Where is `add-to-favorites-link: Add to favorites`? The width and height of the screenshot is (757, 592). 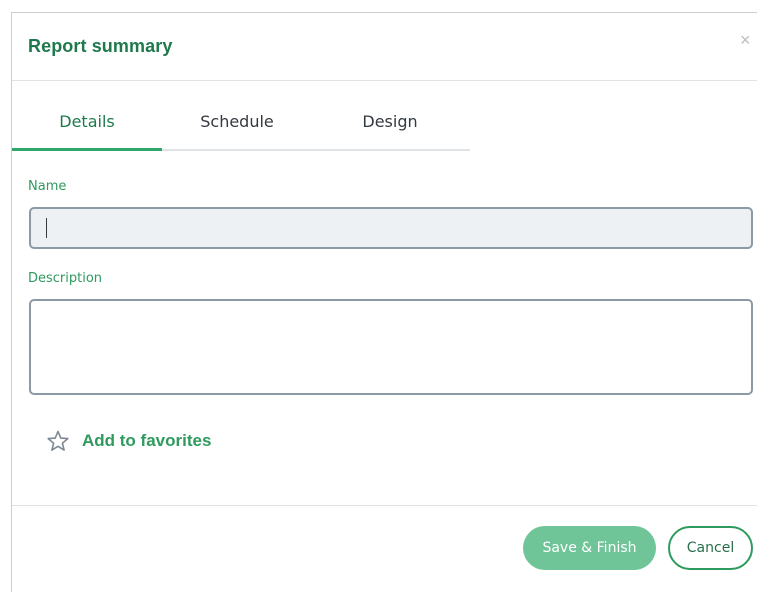
add-to-favorites-link: Add to favorites is located at coordinates (128, 441).